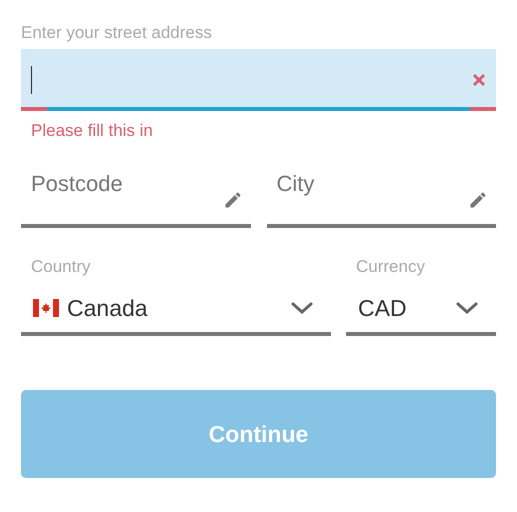 Image resolution: width=517 pixels, height=512 pixels. Describe the element at coordinates (391, 267) in the screenshot. I see `field-label: Currency` at that location.